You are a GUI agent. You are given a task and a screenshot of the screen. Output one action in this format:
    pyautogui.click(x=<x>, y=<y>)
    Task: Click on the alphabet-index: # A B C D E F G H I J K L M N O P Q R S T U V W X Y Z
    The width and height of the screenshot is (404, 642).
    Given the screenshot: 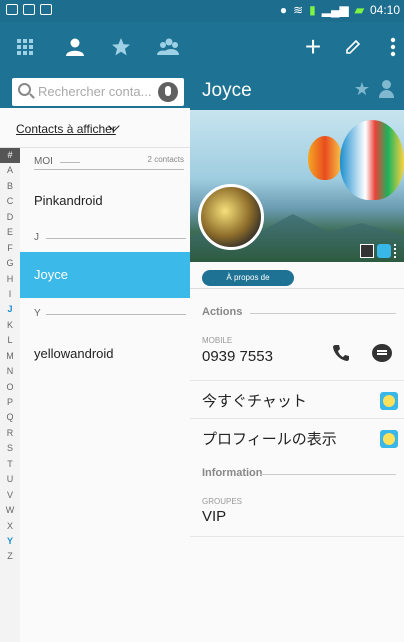 What is the action you would take?
    pyautogui.click(x=10, y=395)
    